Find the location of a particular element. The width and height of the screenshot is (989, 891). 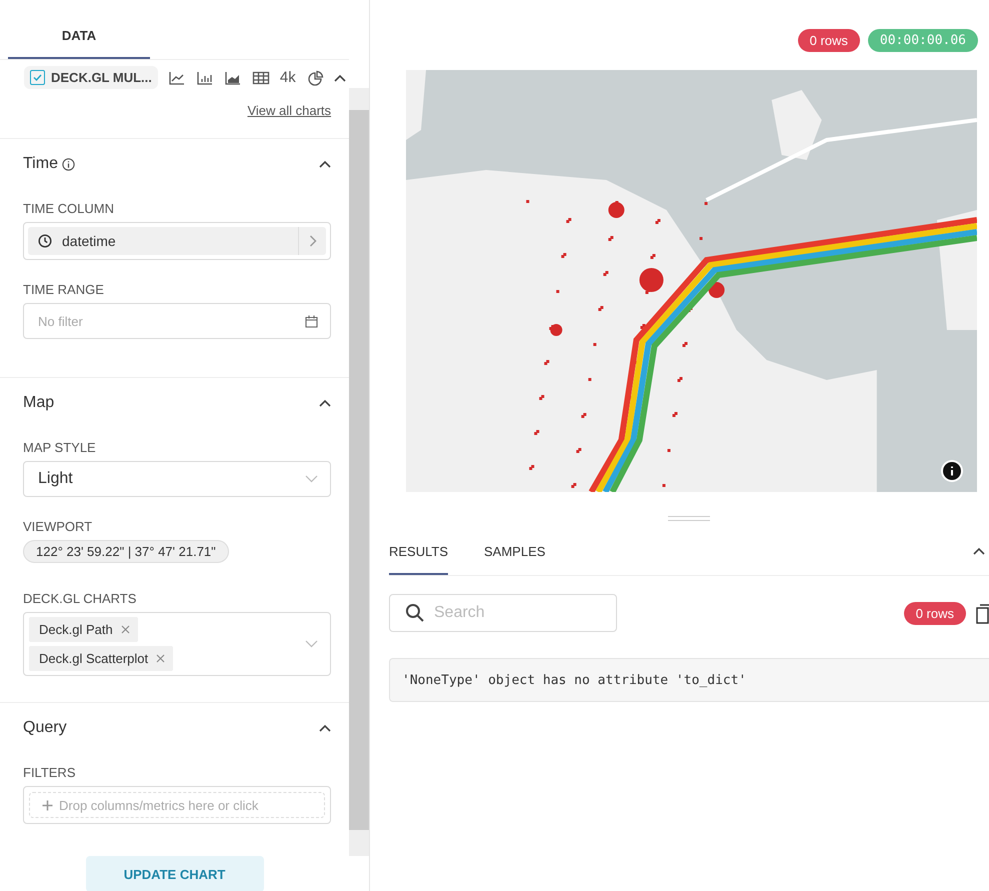

chart-tag: Deck.gl Path is located at coordinates (83, 629).